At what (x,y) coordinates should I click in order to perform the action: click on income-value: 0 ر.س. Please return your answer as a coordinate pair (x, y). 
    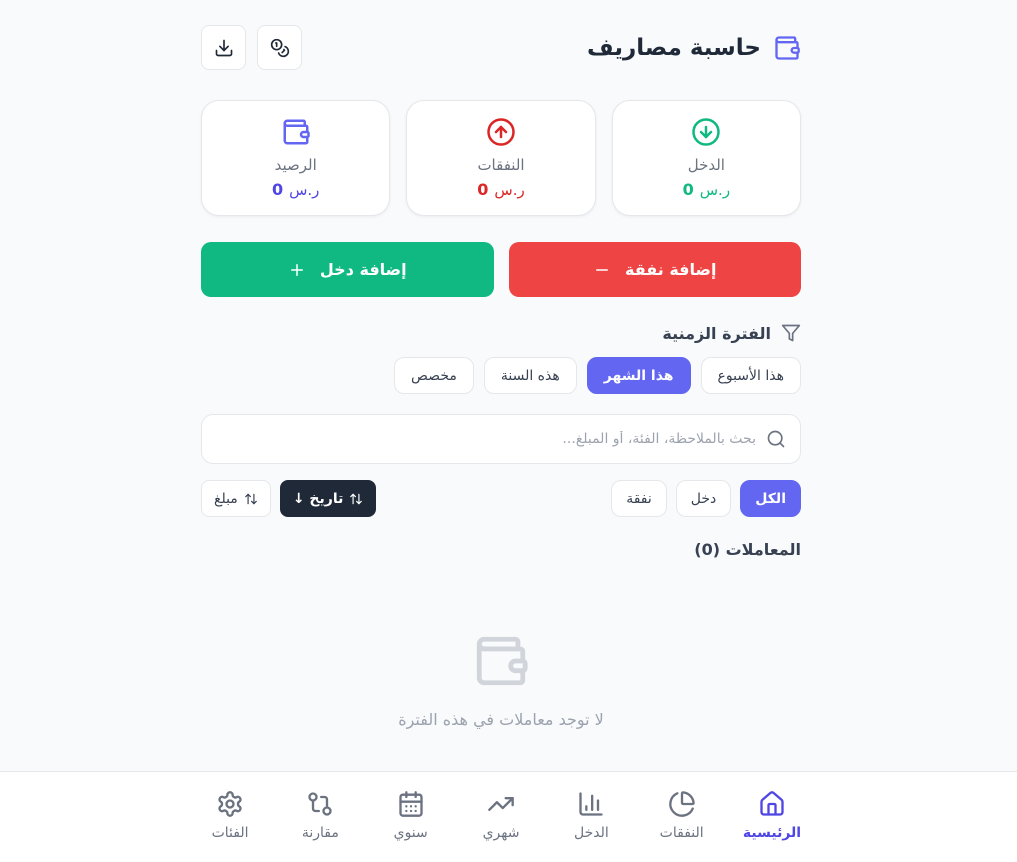
    Looking at the image, I should click on (706, 189).